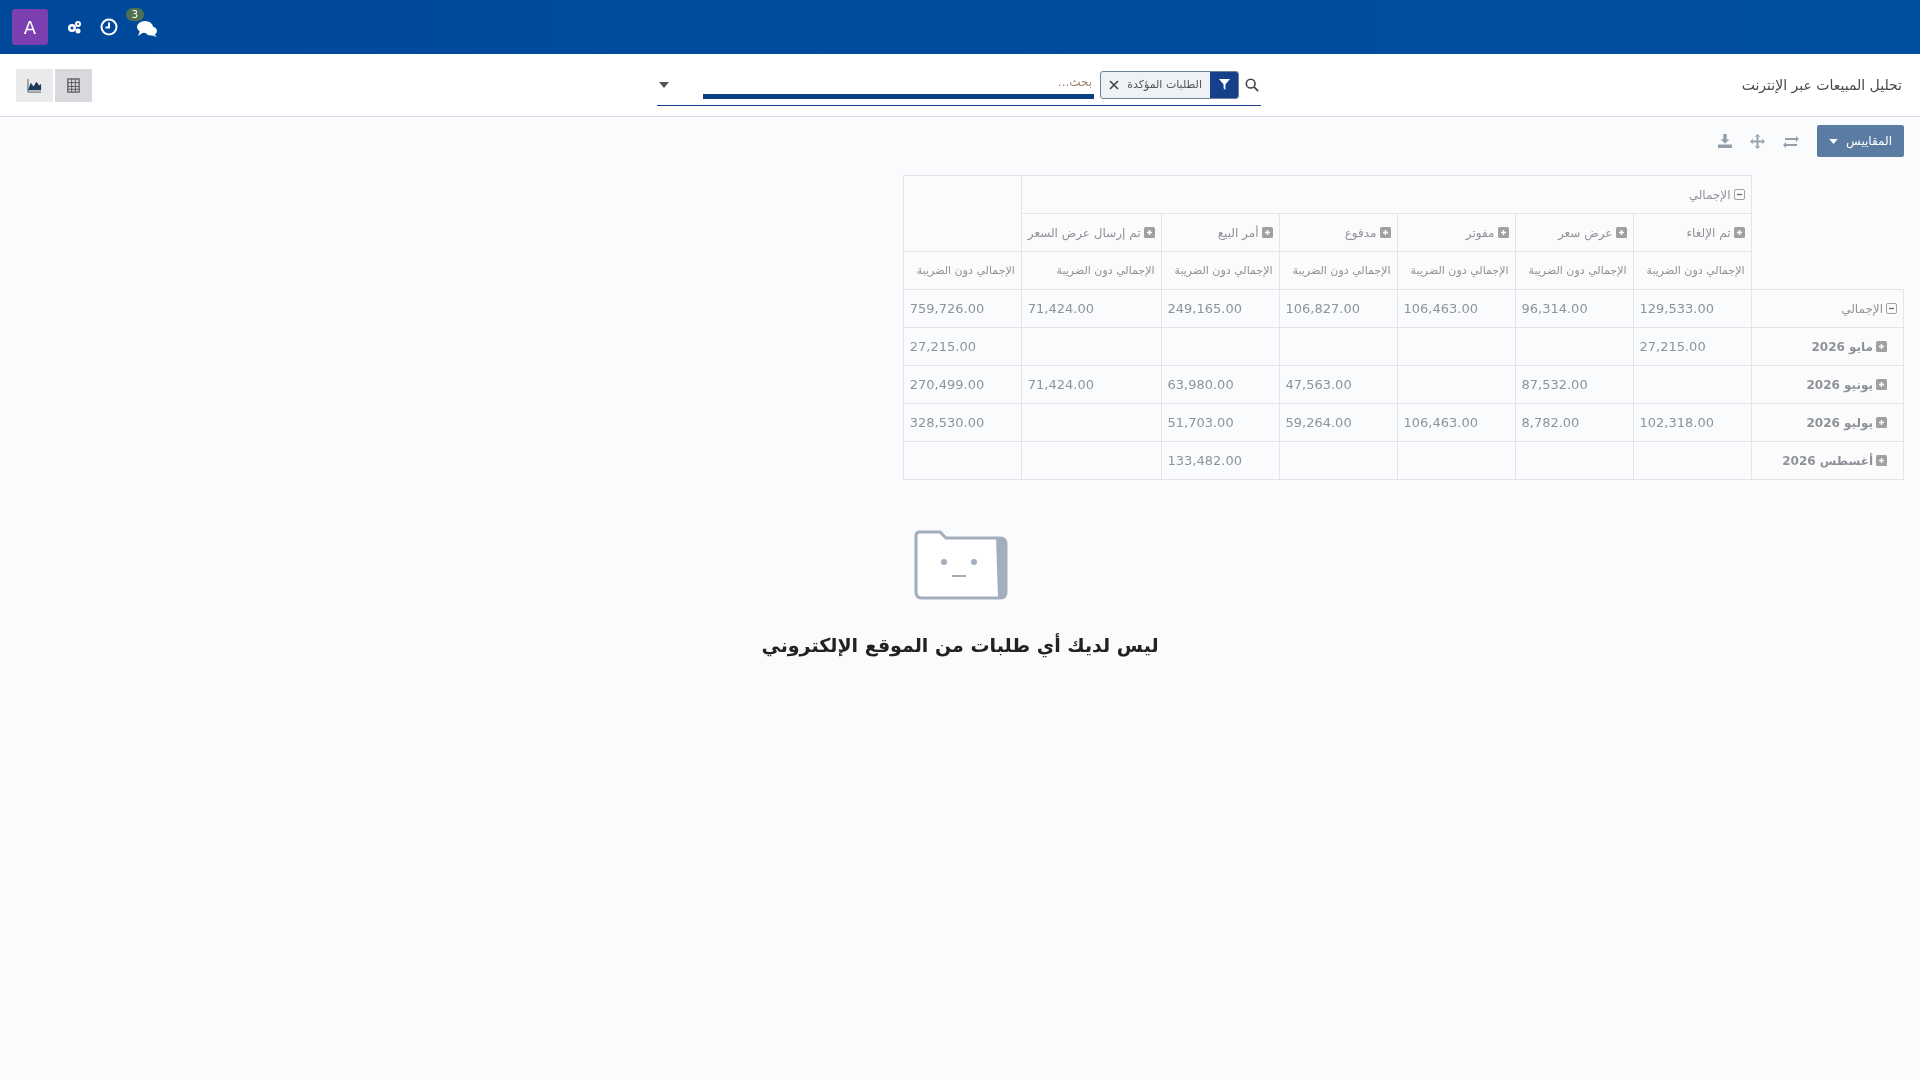 This screenshot has height=1080, width=1920. Describe the element at coordinates (1091, 232) in the screenshot. I see `column-header: تم إرسال عرض السعر` at that location.